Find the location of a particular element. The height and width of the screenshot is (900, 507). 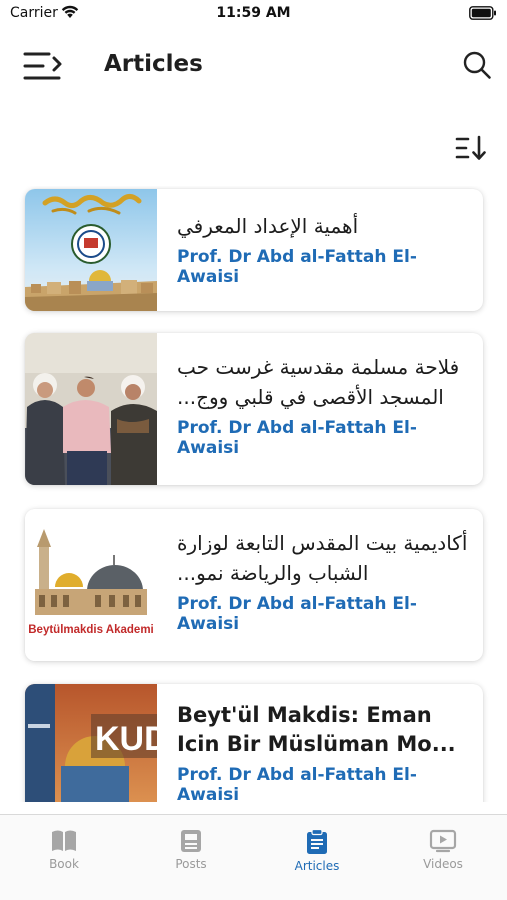

article-thumbnail: KUD is located at coordinates (91, 743).